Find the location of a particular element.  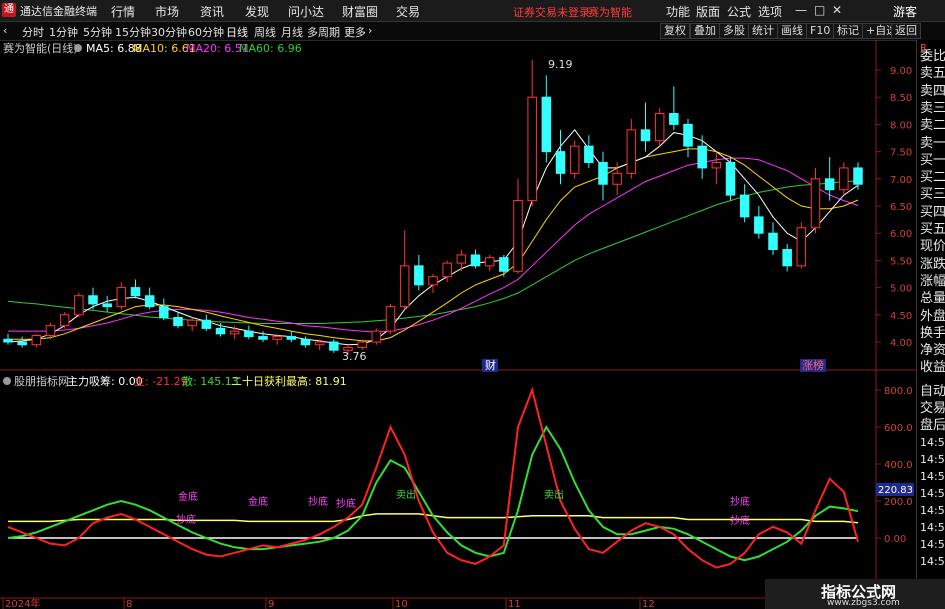

period-multi: 多周期 is located at coordinates (323, 32).